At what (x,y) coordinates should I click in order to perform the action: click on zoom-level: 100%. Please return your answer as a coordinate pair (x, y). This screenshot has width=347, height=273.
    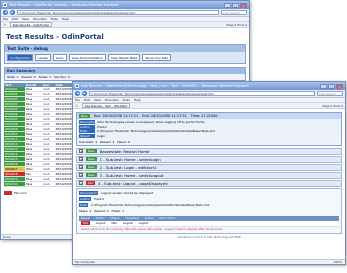
    Looking at the image, I should click on (337, 262).